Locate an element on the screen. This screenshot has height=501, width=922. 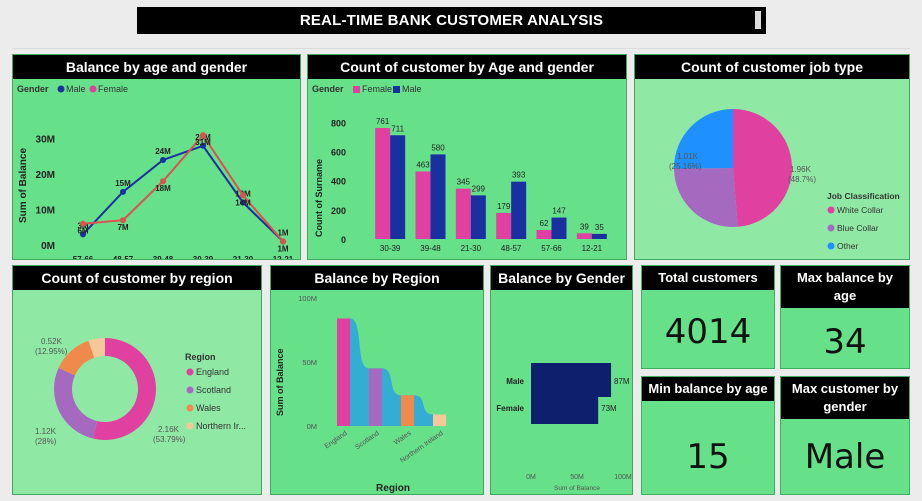
series-line-female is located at coordinates (183, 188).